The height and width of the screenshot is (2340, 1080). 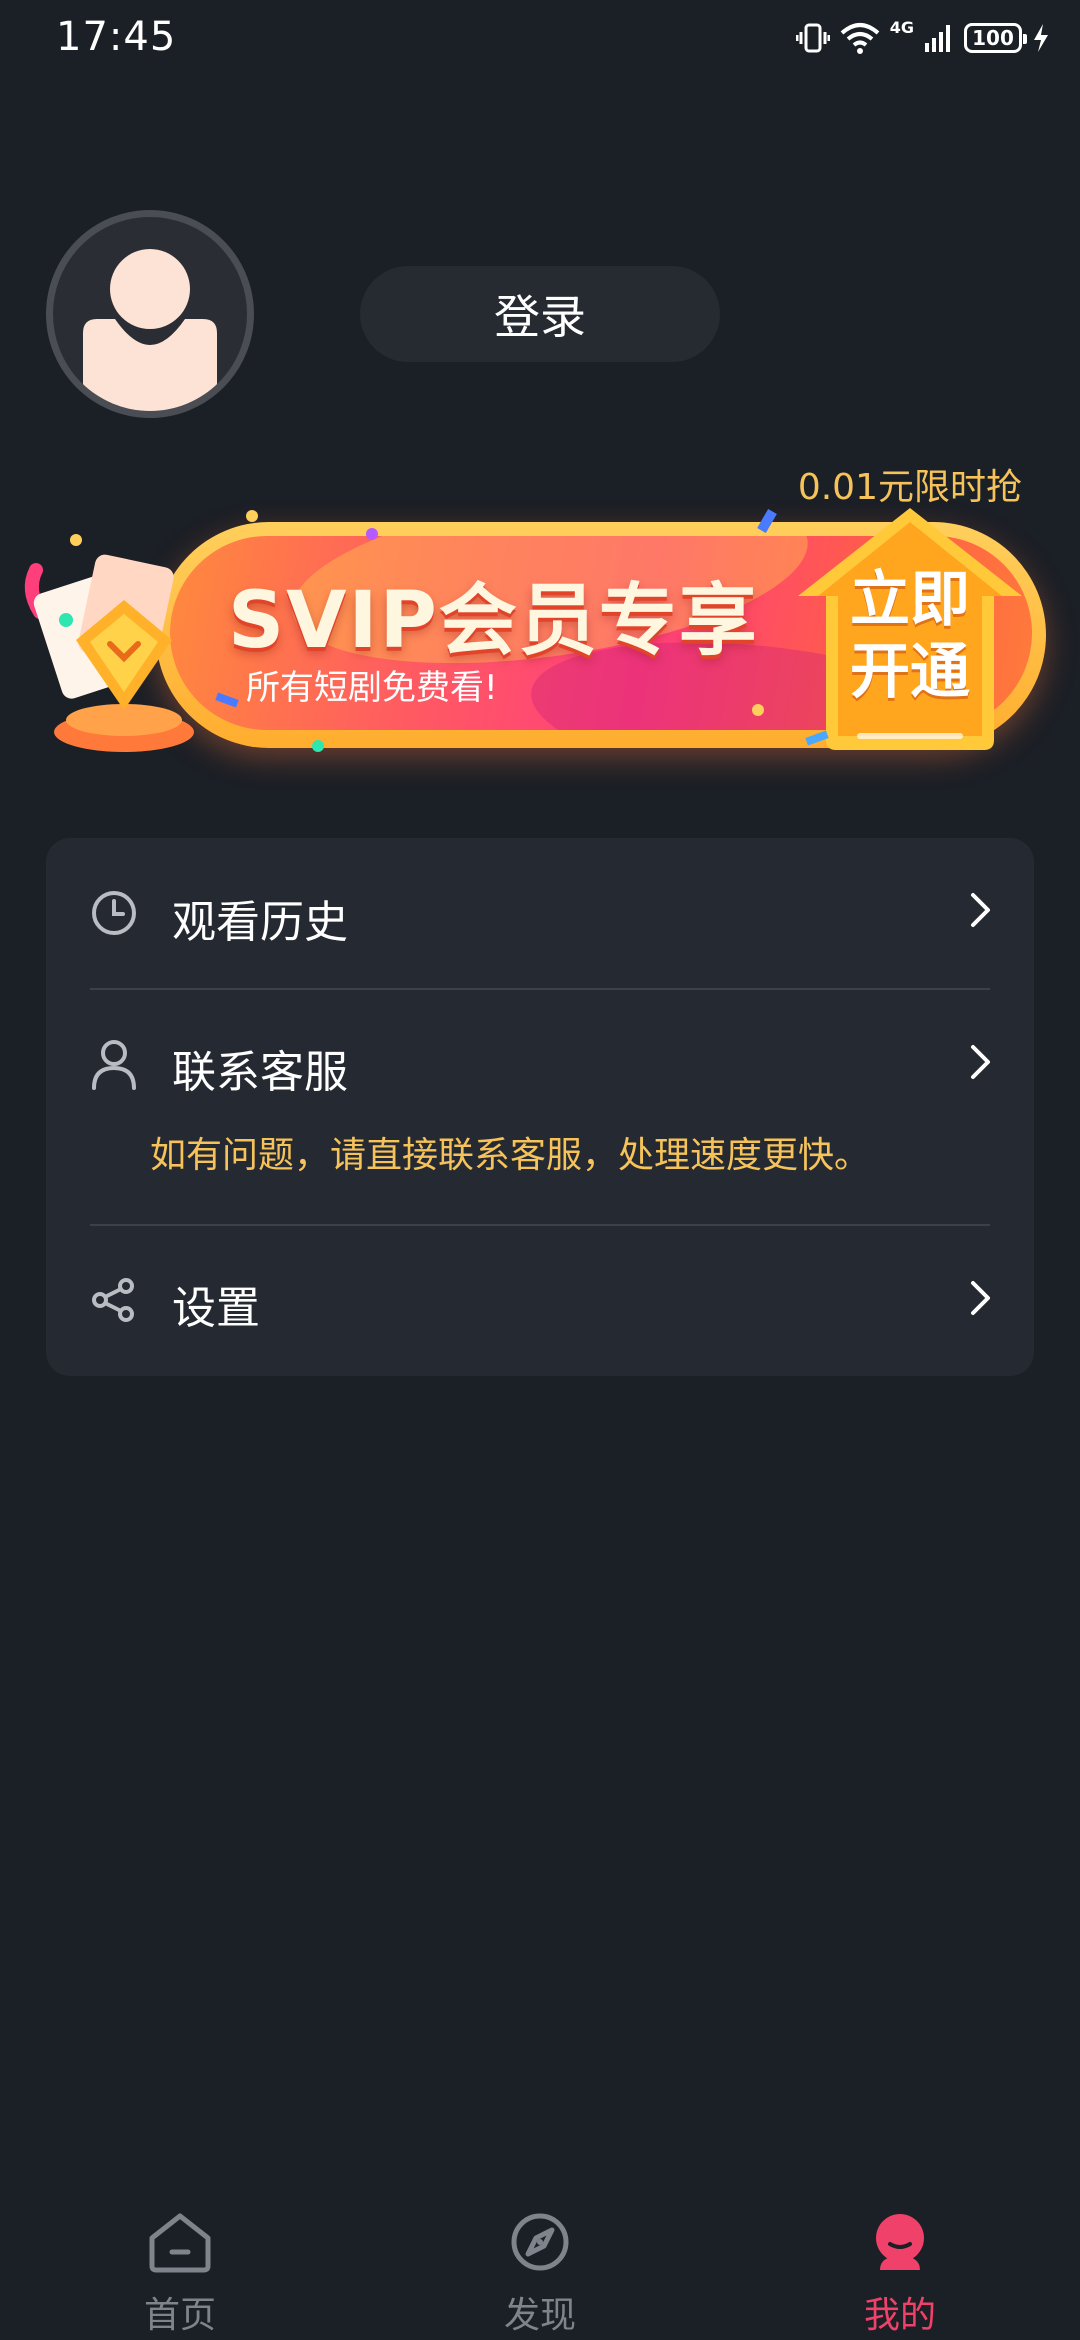 I want to click on battery-level: 100, so click(x=993, y=38).